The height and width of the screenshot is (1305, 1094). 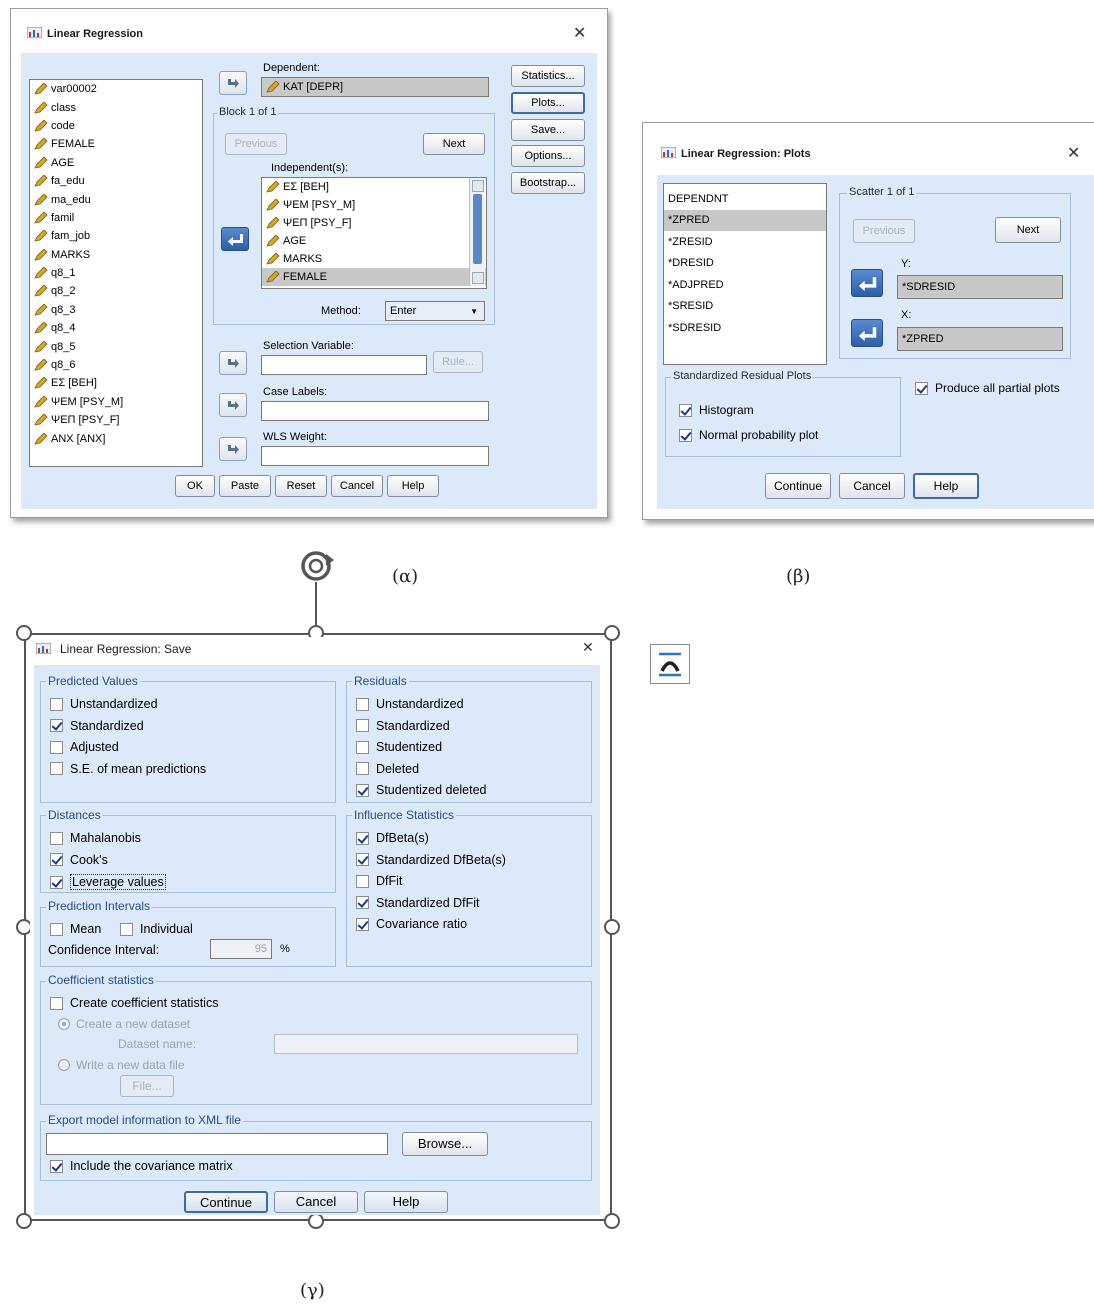 What do you see at coordinates (374, 277) in the screenshot?
I see `independent-item: FEMALE` at bounding box center [374, 277].